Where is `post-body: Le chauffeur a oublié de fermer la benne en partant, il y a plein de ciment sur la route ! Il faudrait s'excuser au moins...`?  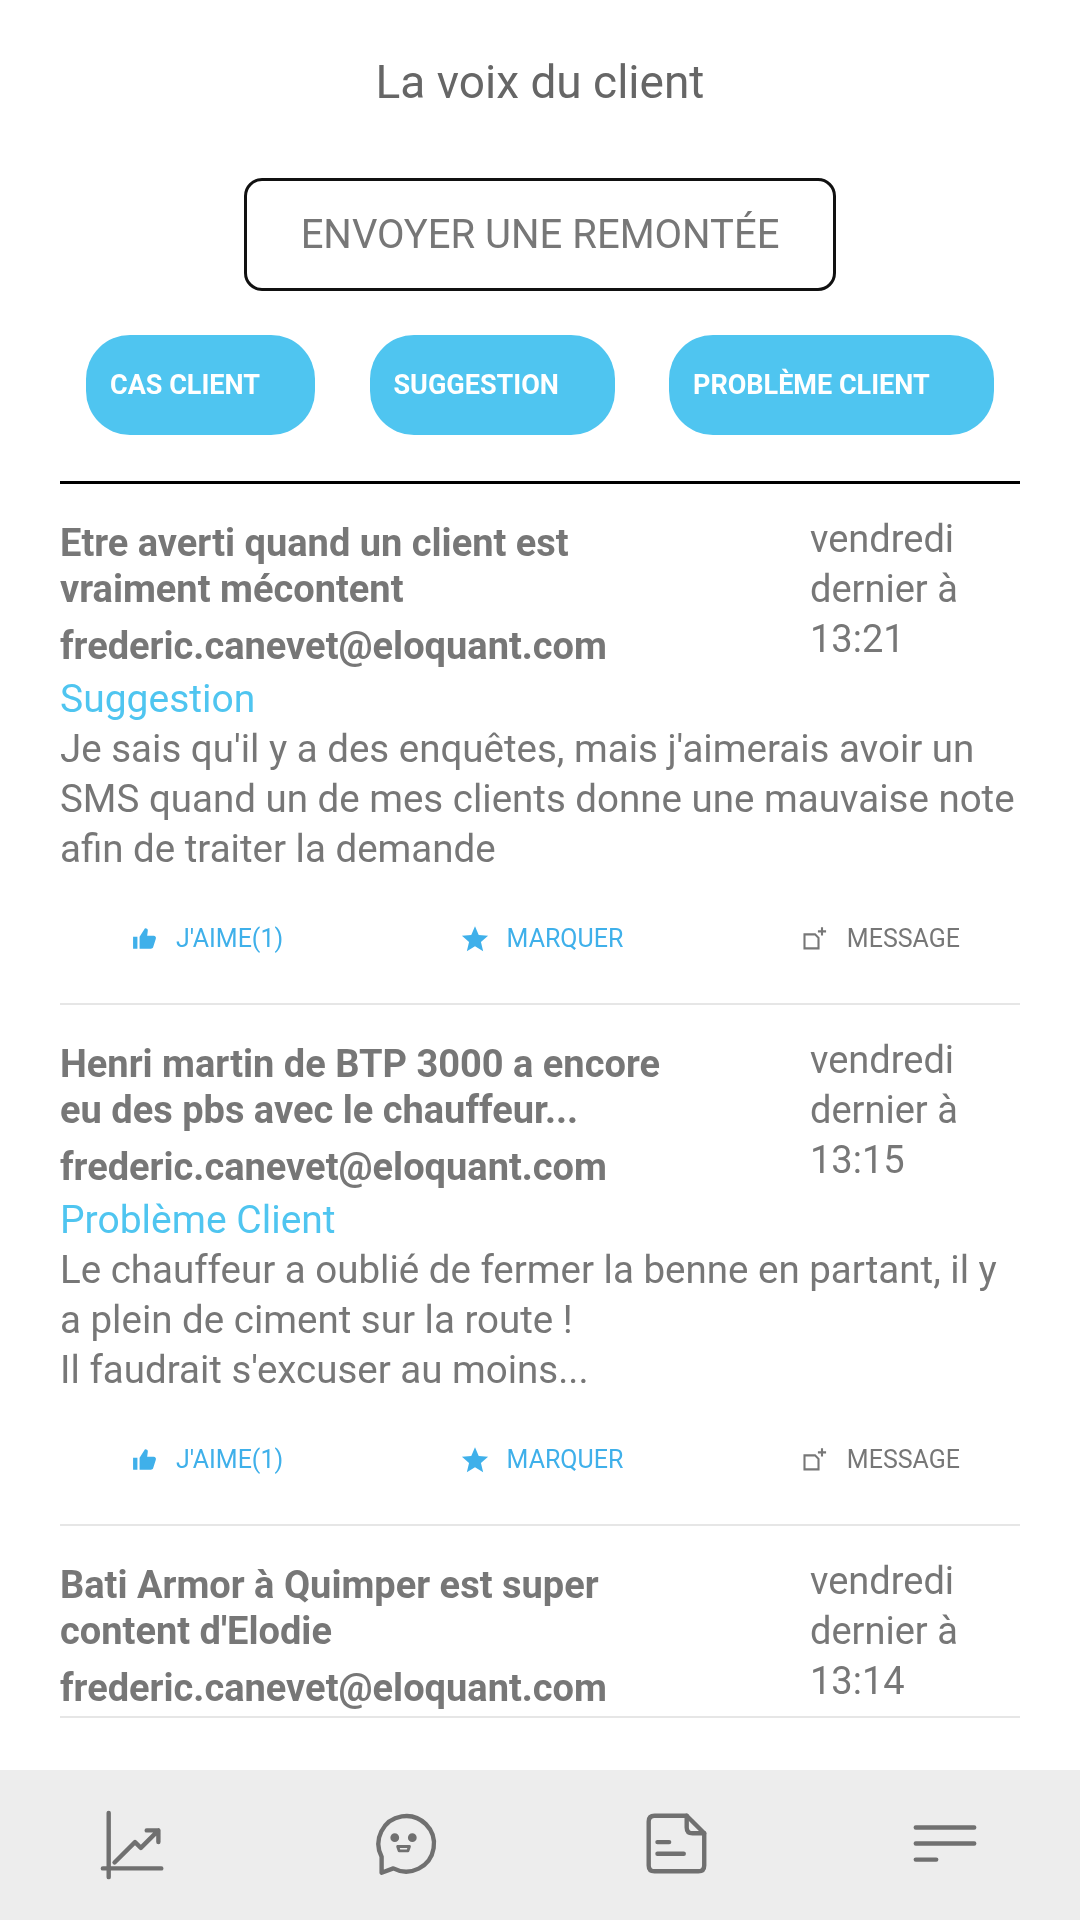 post-body: Le chauffeur a oublié de fermer la benne en partant, il y a plein de ciment sur la route ! Il faudrait s'excuser au moins... is located at coordinates (529, 1320).